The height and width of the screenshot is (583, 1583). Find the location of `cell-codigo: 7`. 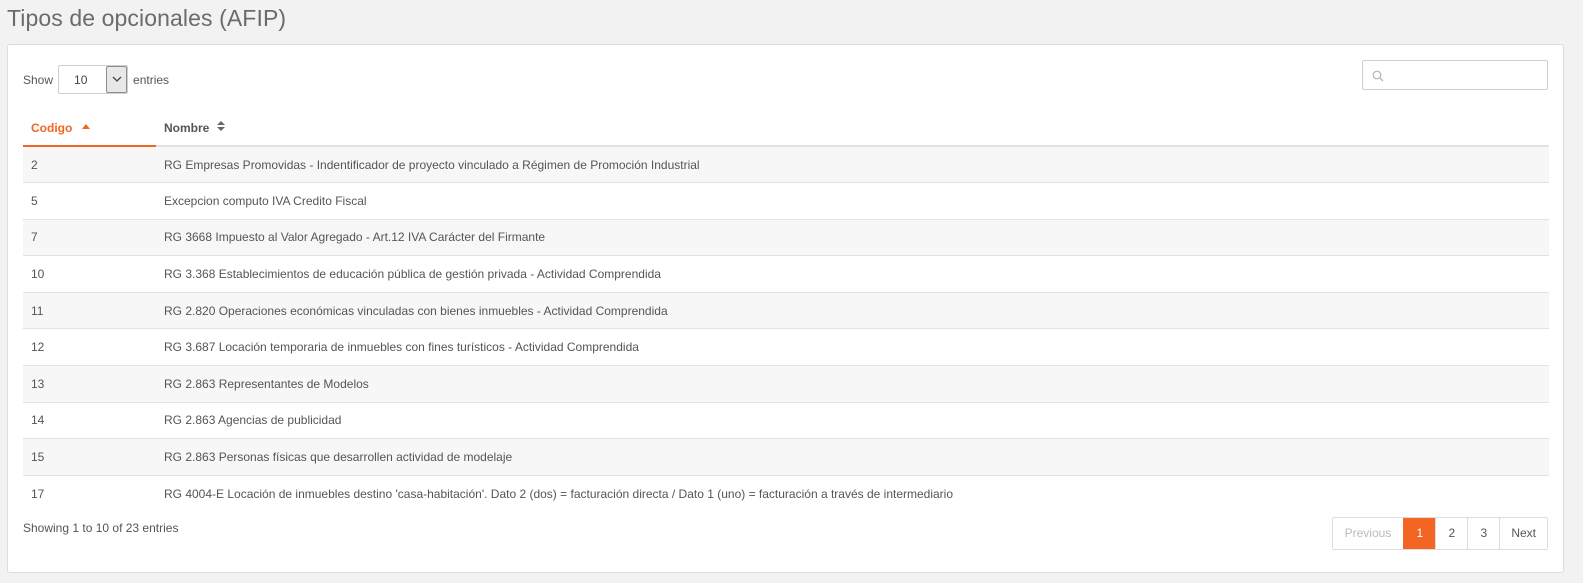

cell-codigo: 7 is located at coordinates (89, 237).